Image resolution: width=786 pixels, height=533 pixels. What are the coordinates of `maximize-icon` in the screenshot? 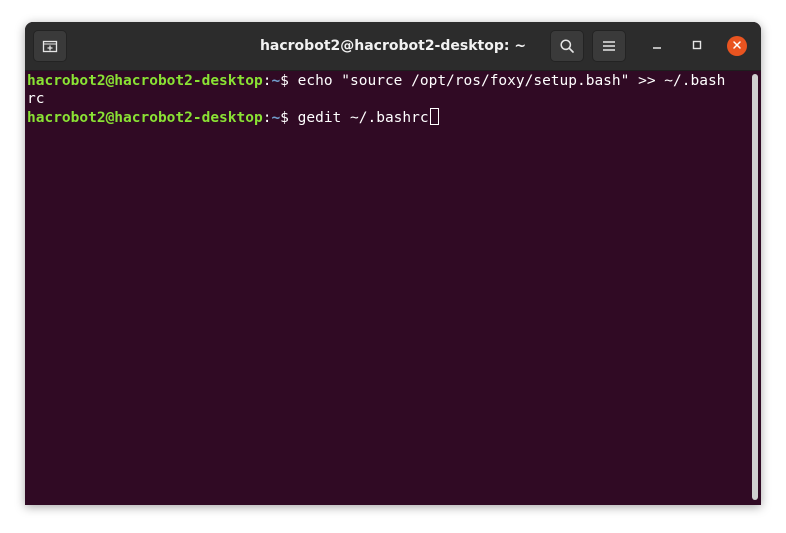 It's located at (697, 46).